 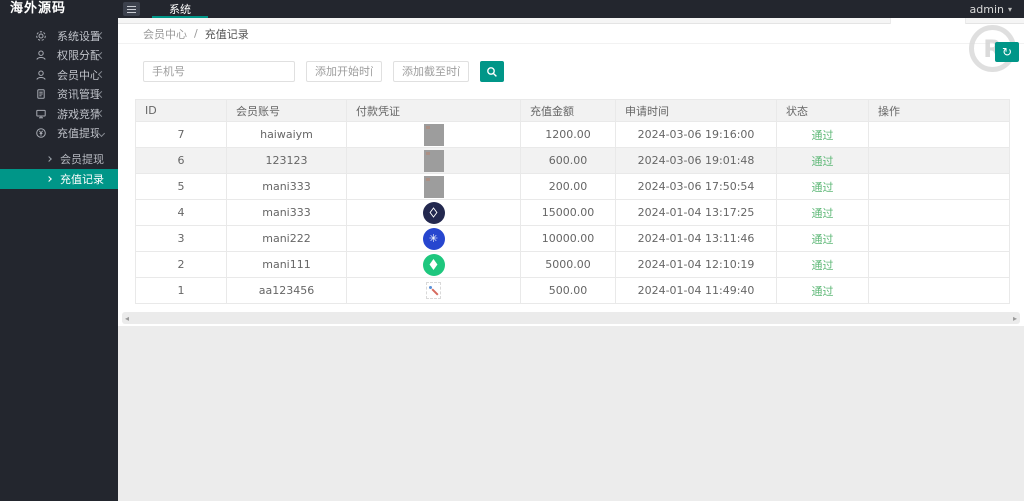 I want to click on column-header-id: ID, so click(x=181, y=110).